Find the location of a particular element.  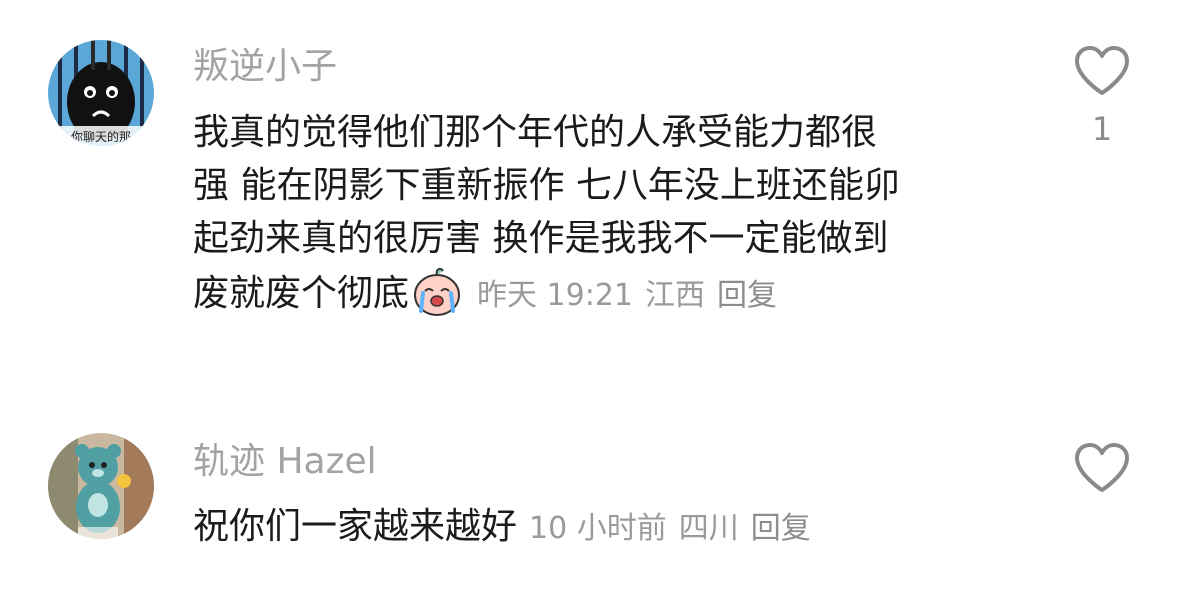

like-count: 1 is located at coordinates (1102, 129).